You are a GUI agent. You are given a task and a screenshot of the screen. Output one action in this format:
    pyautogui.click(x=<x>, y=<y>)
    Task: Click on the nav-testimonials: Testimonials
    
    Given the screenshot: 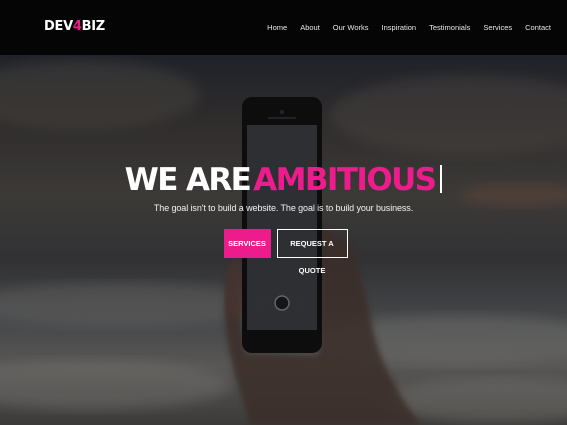 What is the action you would take?
    pyautogui.click(x=449, y=27)
    